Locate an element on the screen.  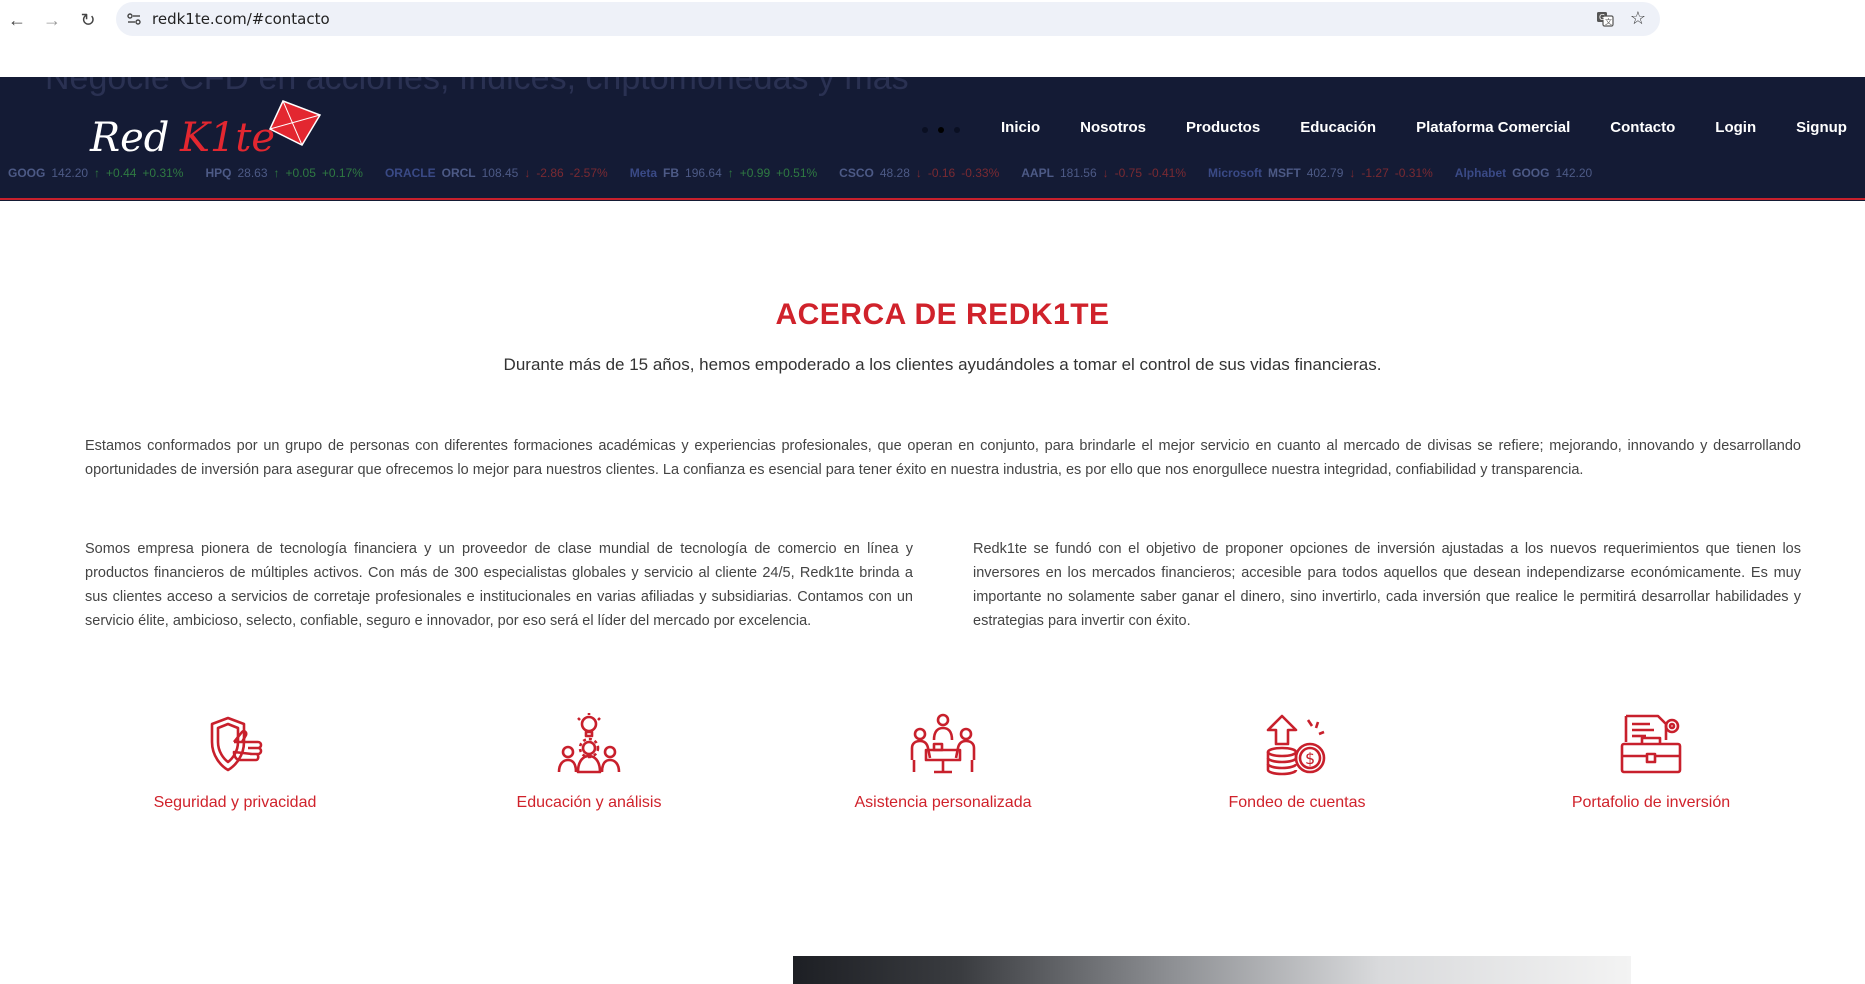
feature-label: Educación y análisis is located at coordinates (589, 802).